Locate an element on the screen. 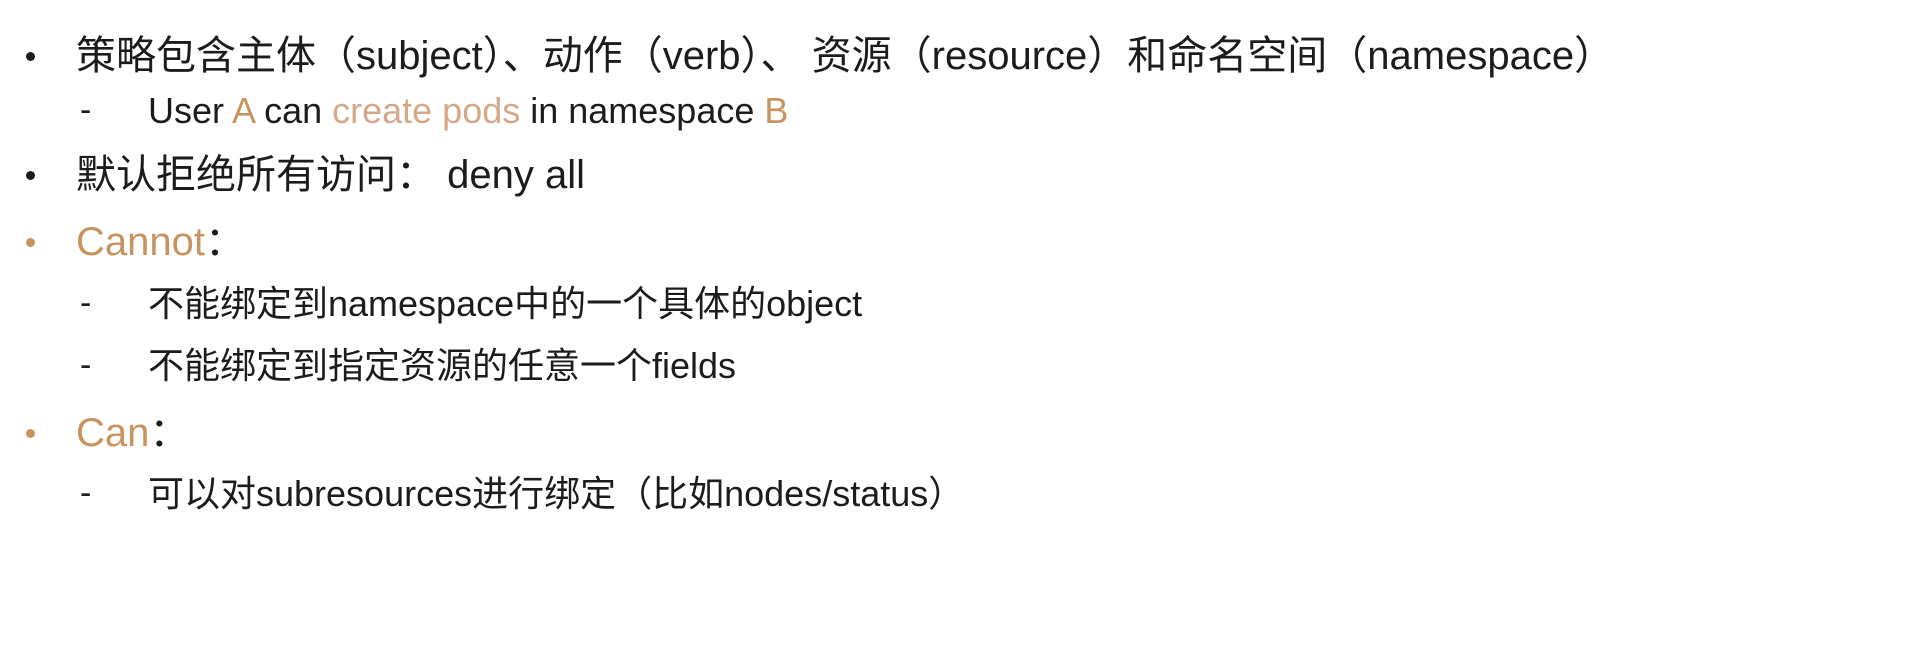 The height and width of the screenshot is (646, 1920). bullet-heading: Can： is located at coordinates (132, 433).